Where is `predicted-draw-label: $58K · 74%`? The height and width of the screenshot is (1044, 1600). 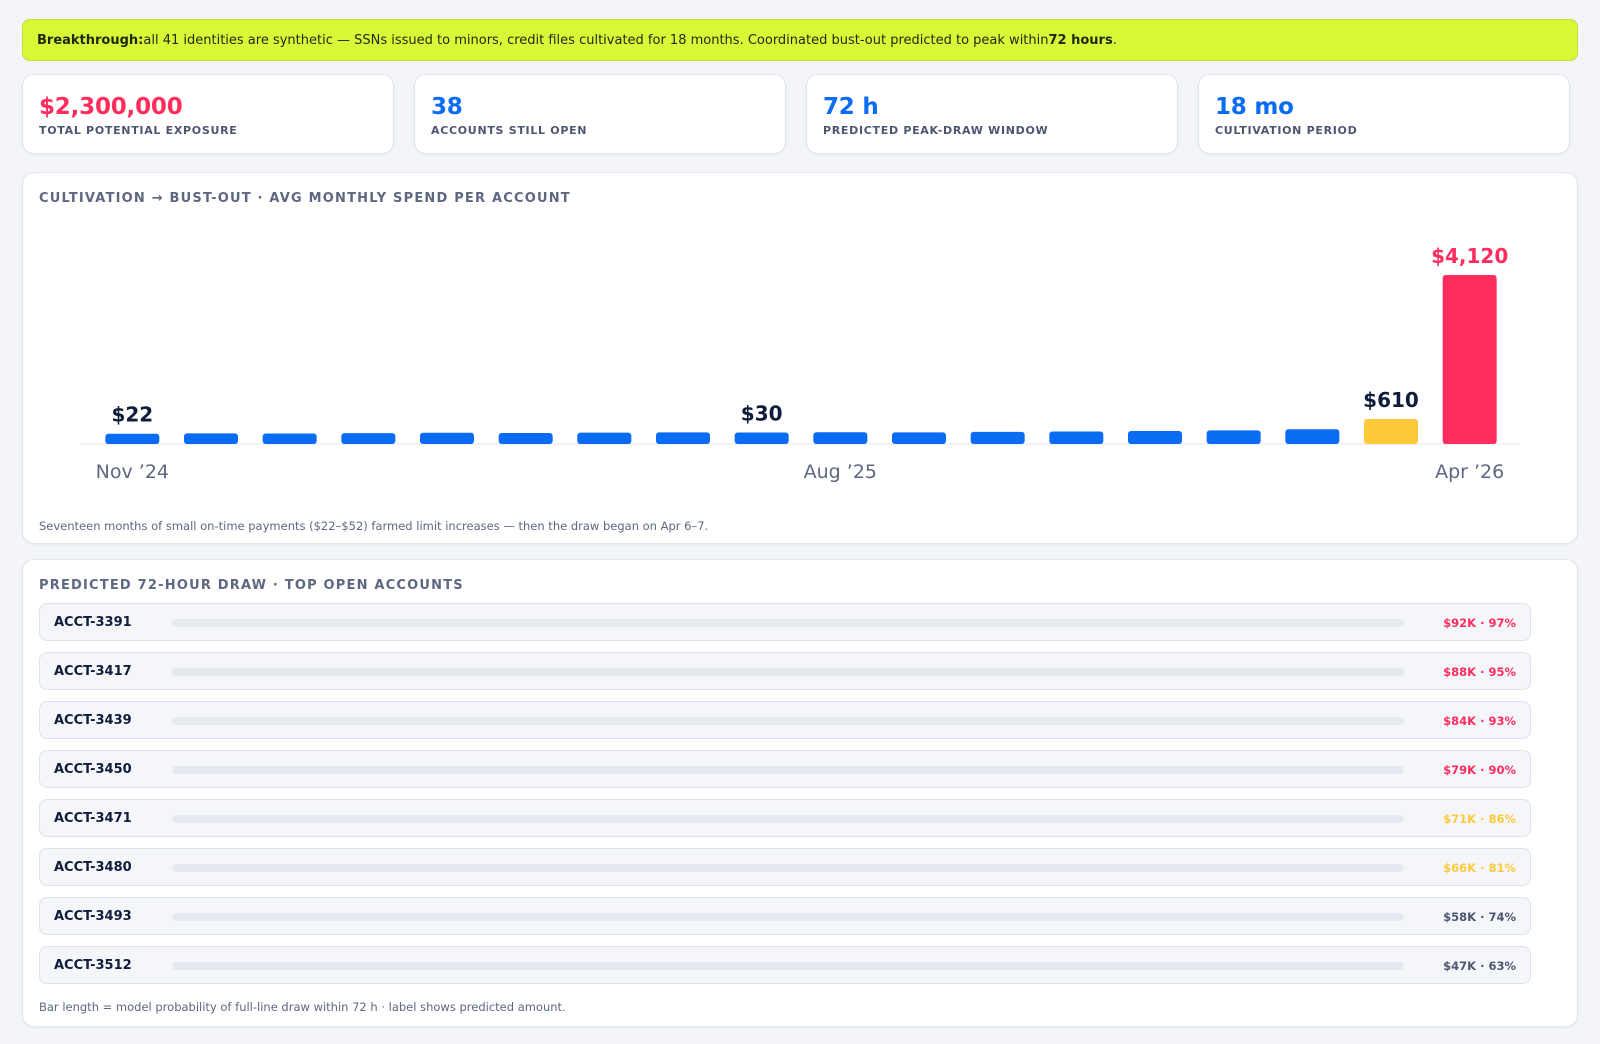 predicted-draw-label: $58K · 74% is located at coordinates (1479, 917).